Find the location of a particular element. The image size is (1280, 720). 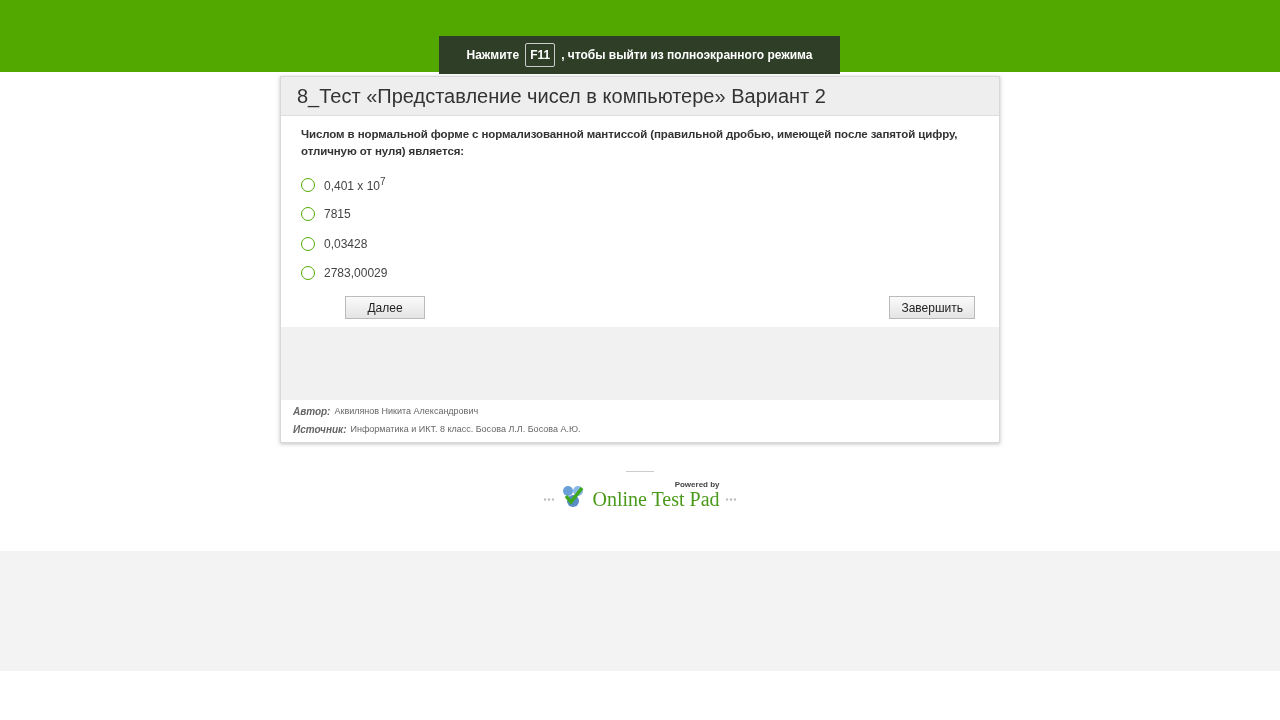

option-label: 7815 is located at coordinates (337, 214).